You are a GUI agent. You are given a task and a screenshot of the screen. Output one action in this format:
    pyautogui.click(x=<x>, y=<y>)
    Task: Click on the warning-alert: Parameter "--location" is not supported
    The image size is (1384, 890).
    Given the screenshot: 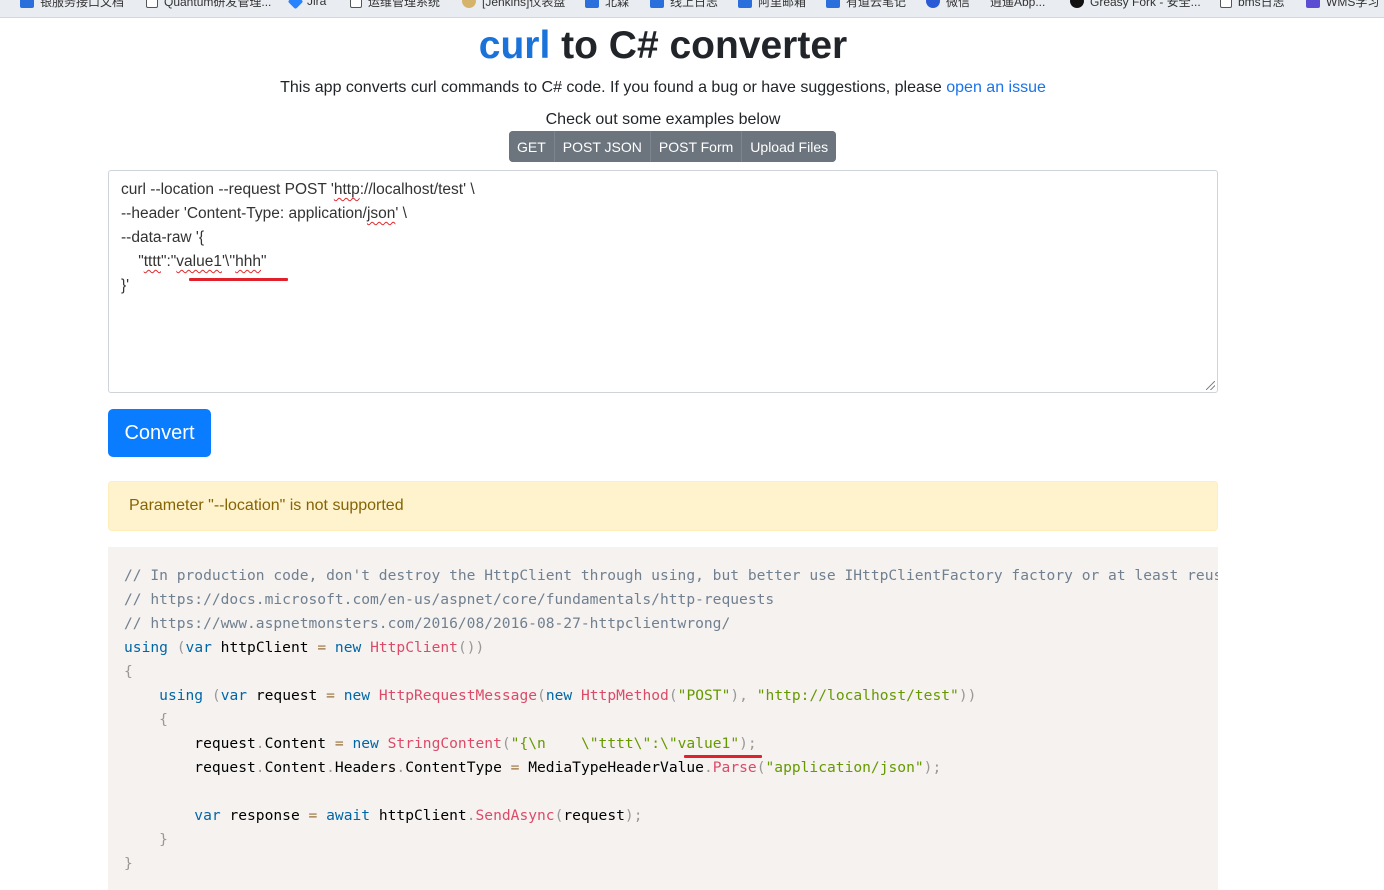 What is the action you would take?
    pyautogui.click(x=663, y=506)
    